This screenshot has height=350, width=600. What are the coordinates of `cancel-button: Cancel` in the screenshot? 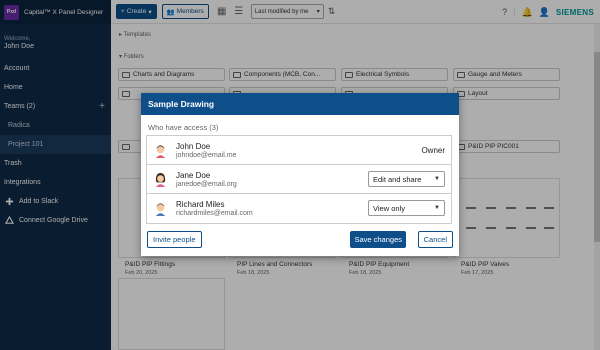 It's located at (435, 239).